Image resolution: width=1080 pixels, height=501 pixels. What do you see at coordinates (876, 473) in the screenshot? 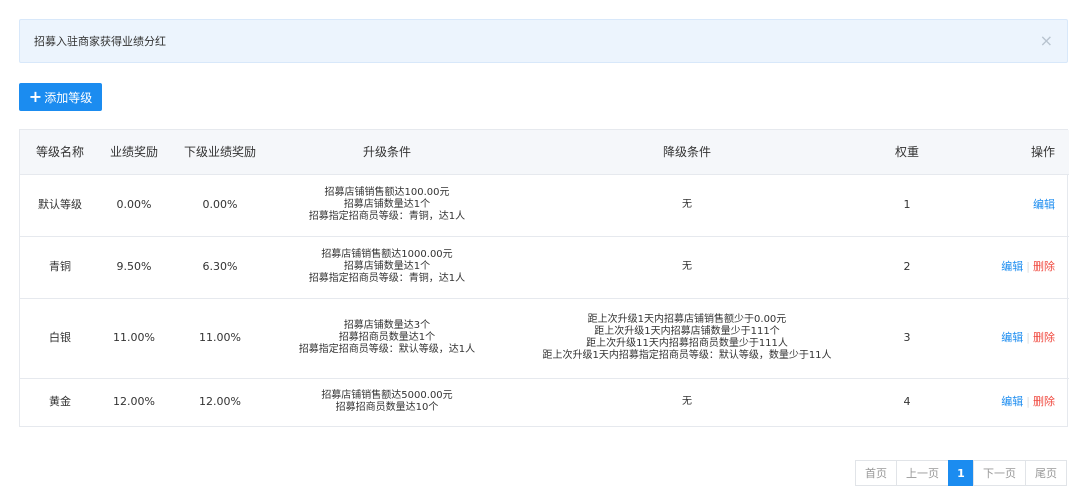
I see `page-first-button: 首页` at bounding box center [876, 473].